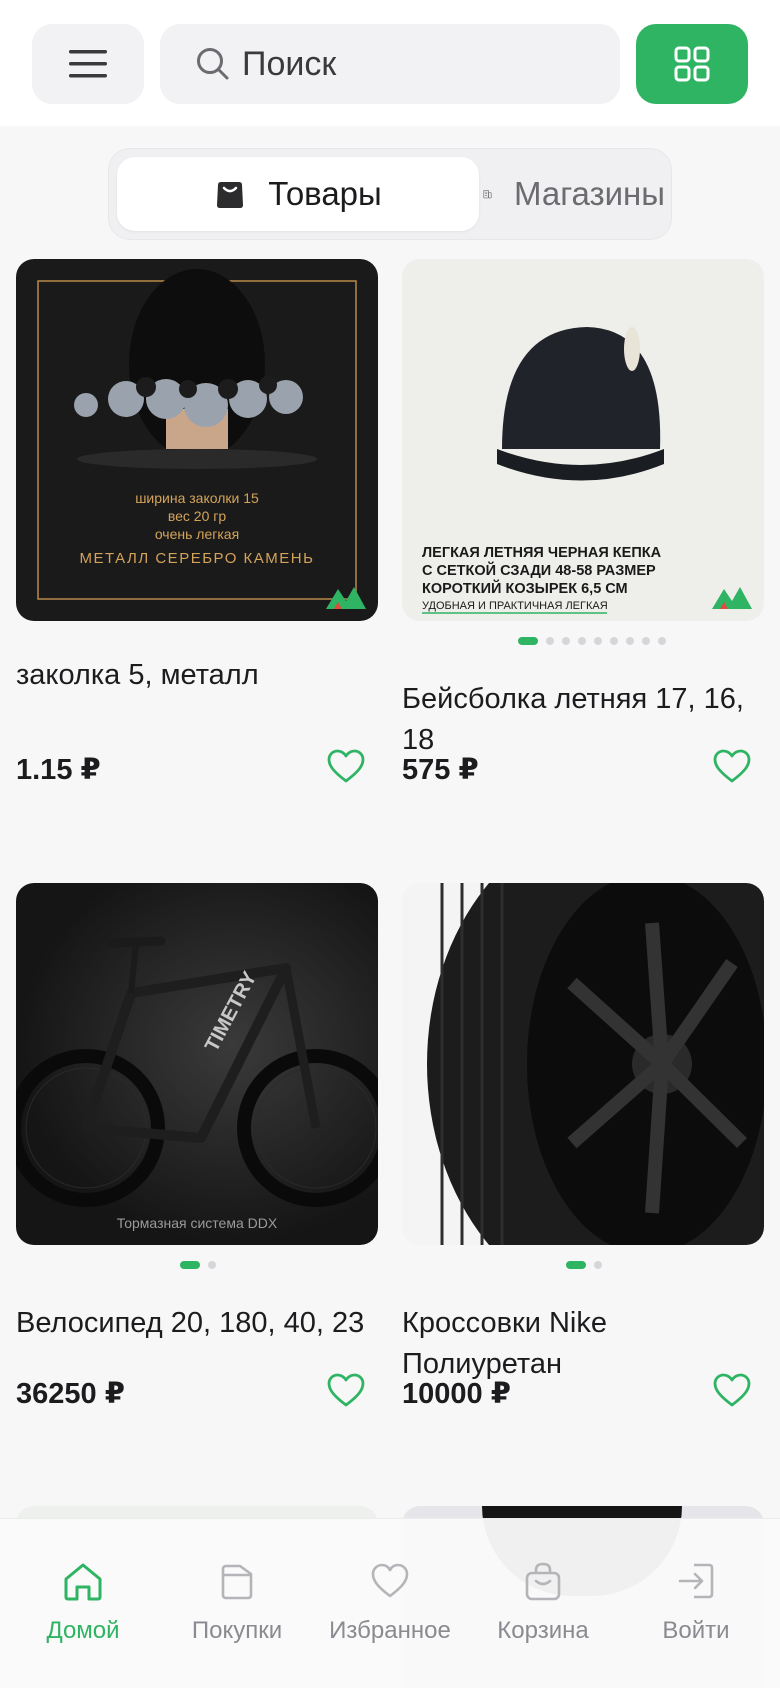 The image size is (780, 1688). I want to click on product-price: 1.15 ₽, so click(58, 770).